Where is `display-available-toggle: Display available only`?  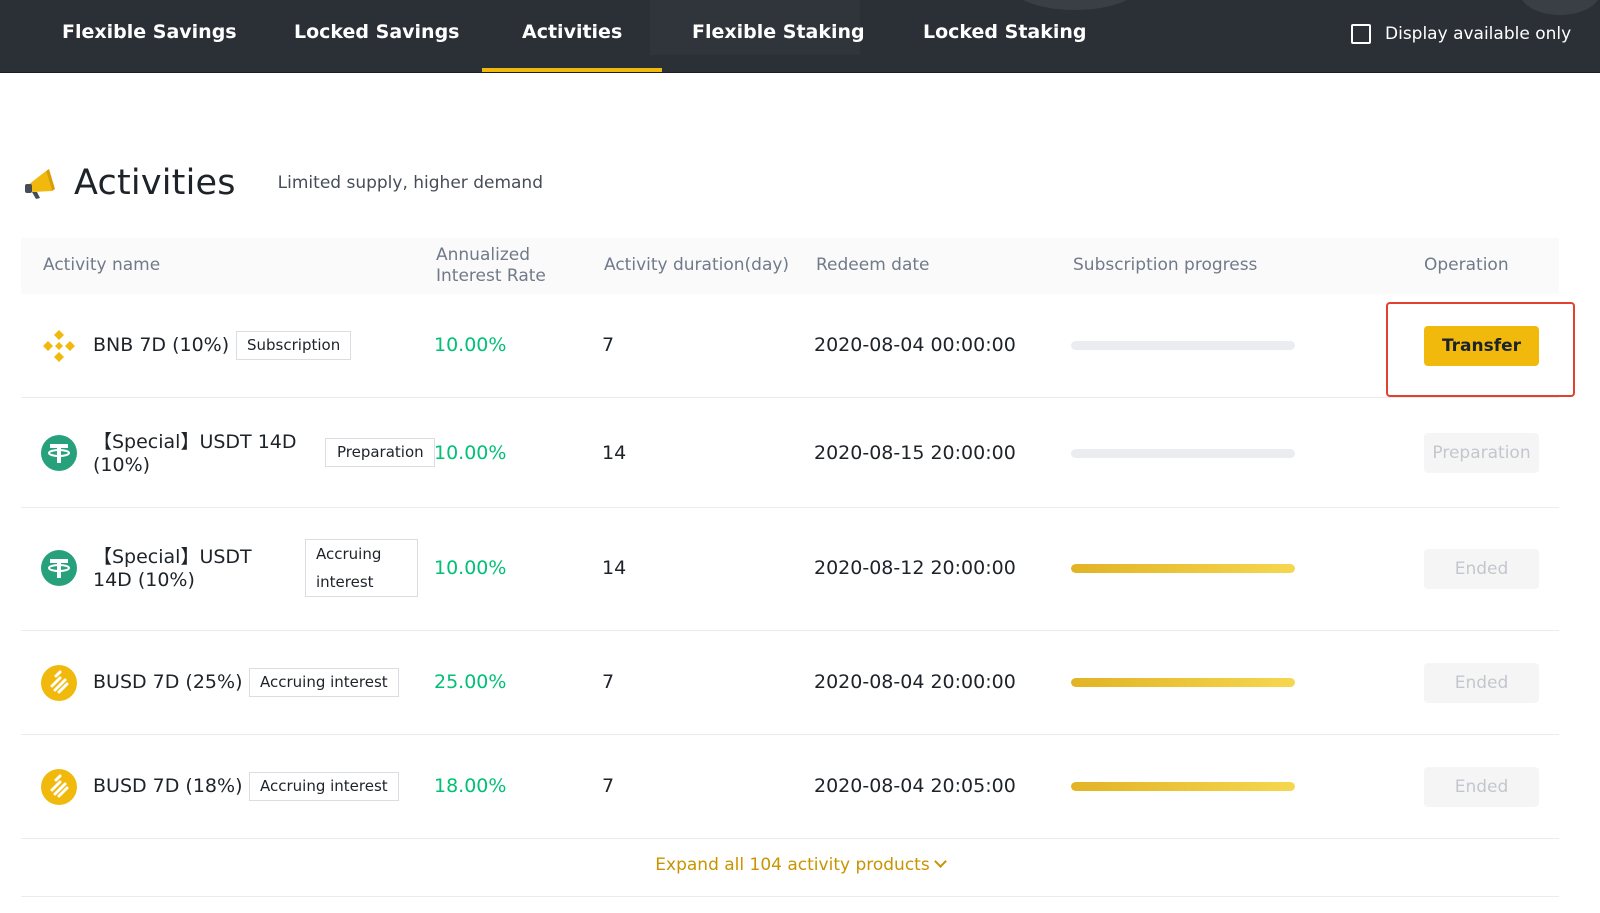 display-available-toggle: Display available only is located at coordinates (1461, 34).